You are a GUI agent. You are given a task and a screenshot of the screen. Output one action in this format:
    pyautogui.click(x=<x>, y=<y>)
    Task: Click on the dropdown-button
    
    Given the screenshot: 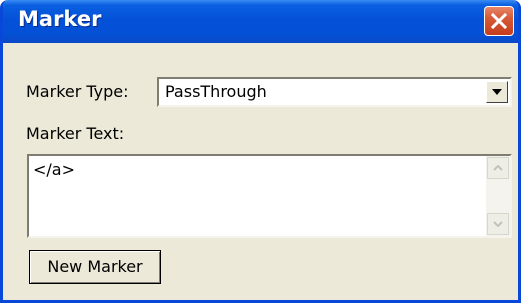 What is the action you would take?
    pyautogui.click(x=497, y=92)
    